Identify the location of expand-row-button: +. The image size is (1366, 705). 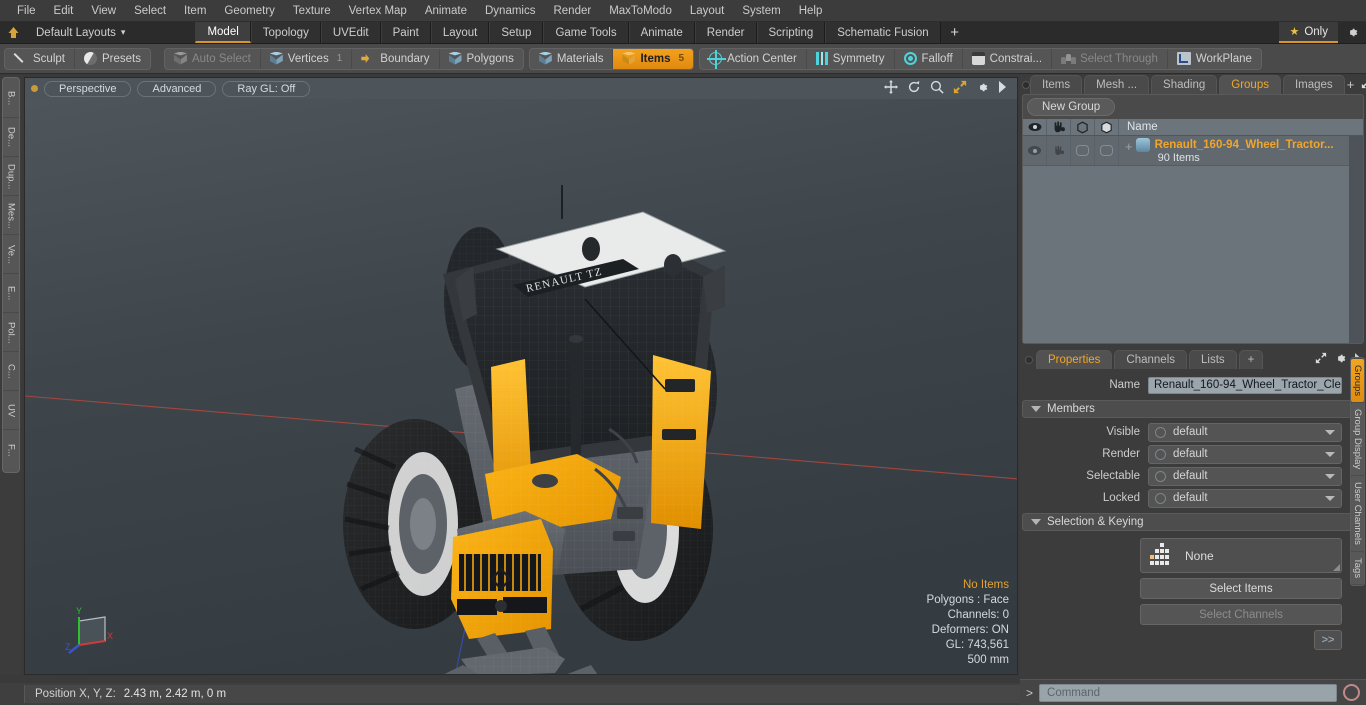
(1129, 145).